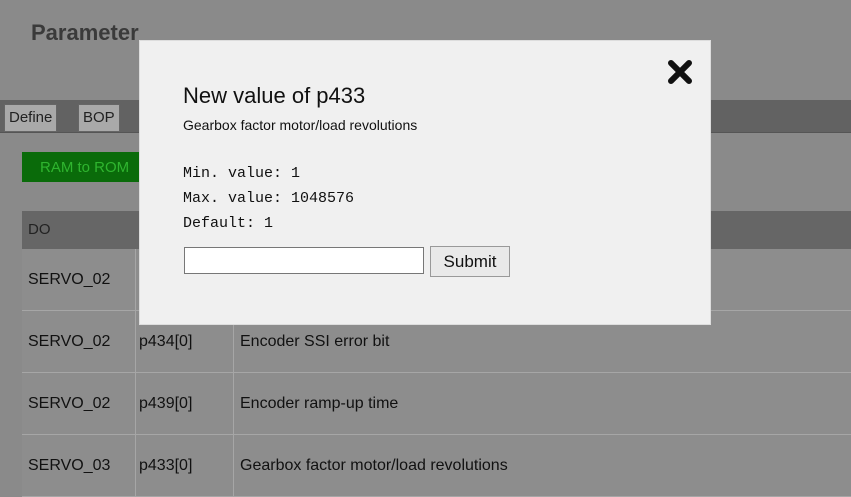 This screenshot has width=851, height=497. What do you see at coordinates (269, 198) in the screenshot?
I see `max-value-text: Max. value: 1048576` at bounding box center [269, 198].